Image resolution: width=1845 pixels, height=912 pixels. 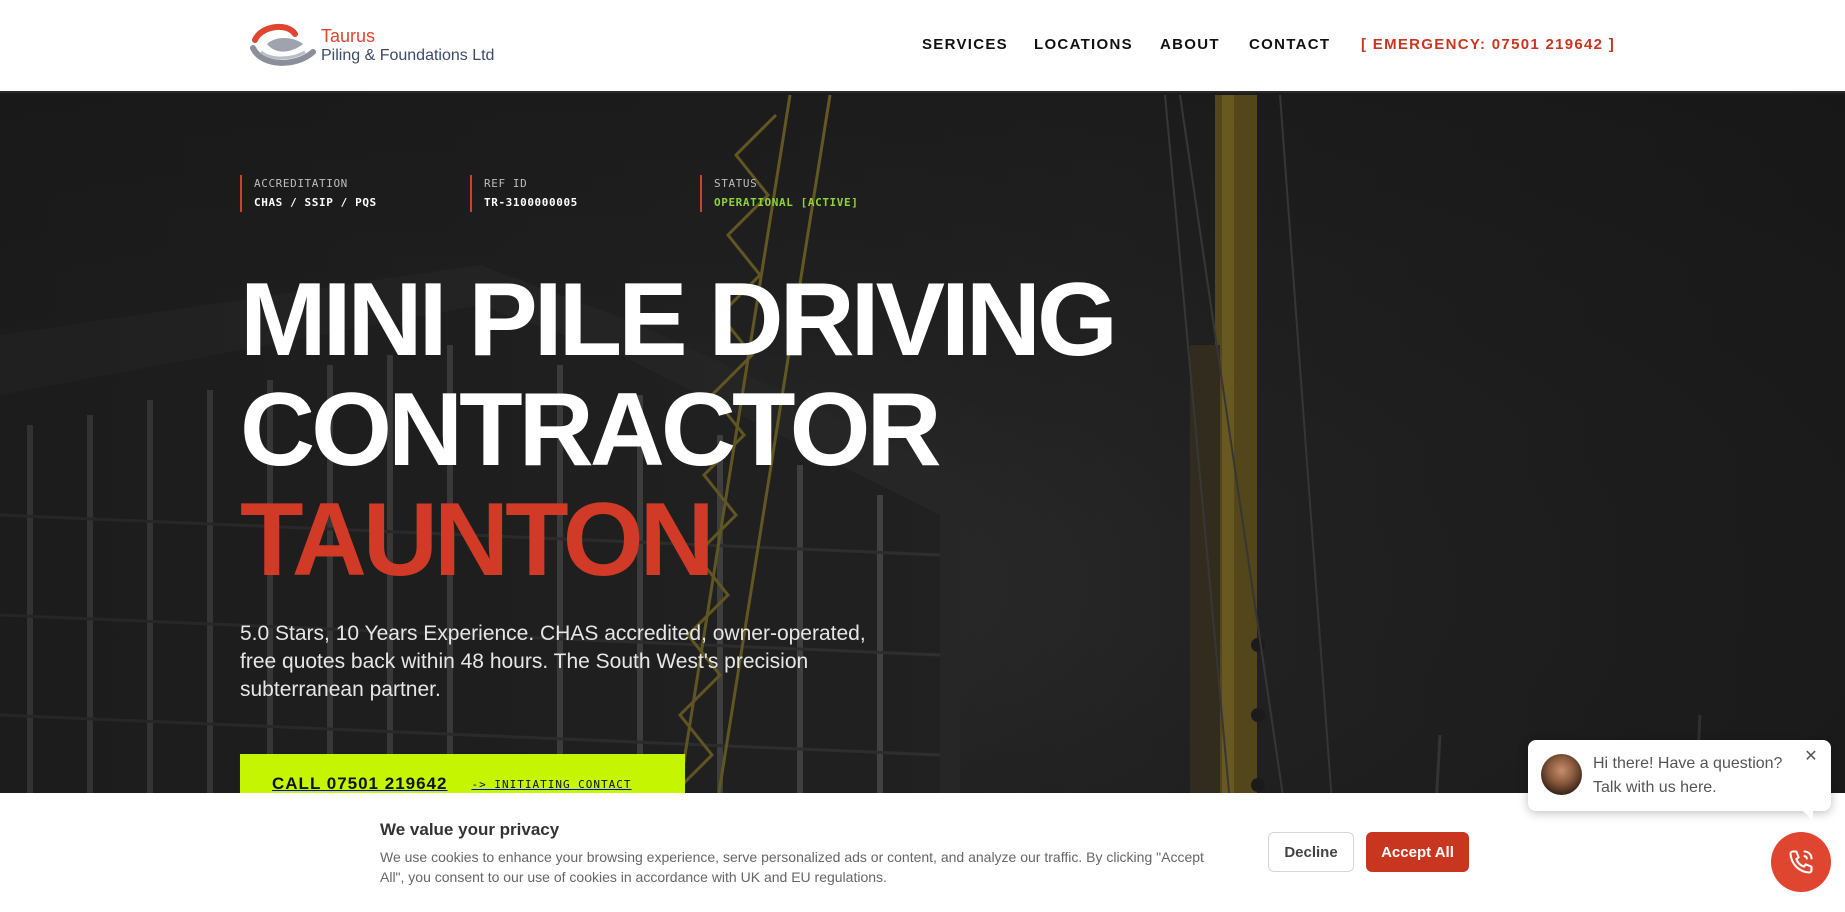 What do you see at coordinates (679, 320) in the screenshot?
I see `headline-line-1: MINI PILE DRIVING` at bounding box center [679, 320].